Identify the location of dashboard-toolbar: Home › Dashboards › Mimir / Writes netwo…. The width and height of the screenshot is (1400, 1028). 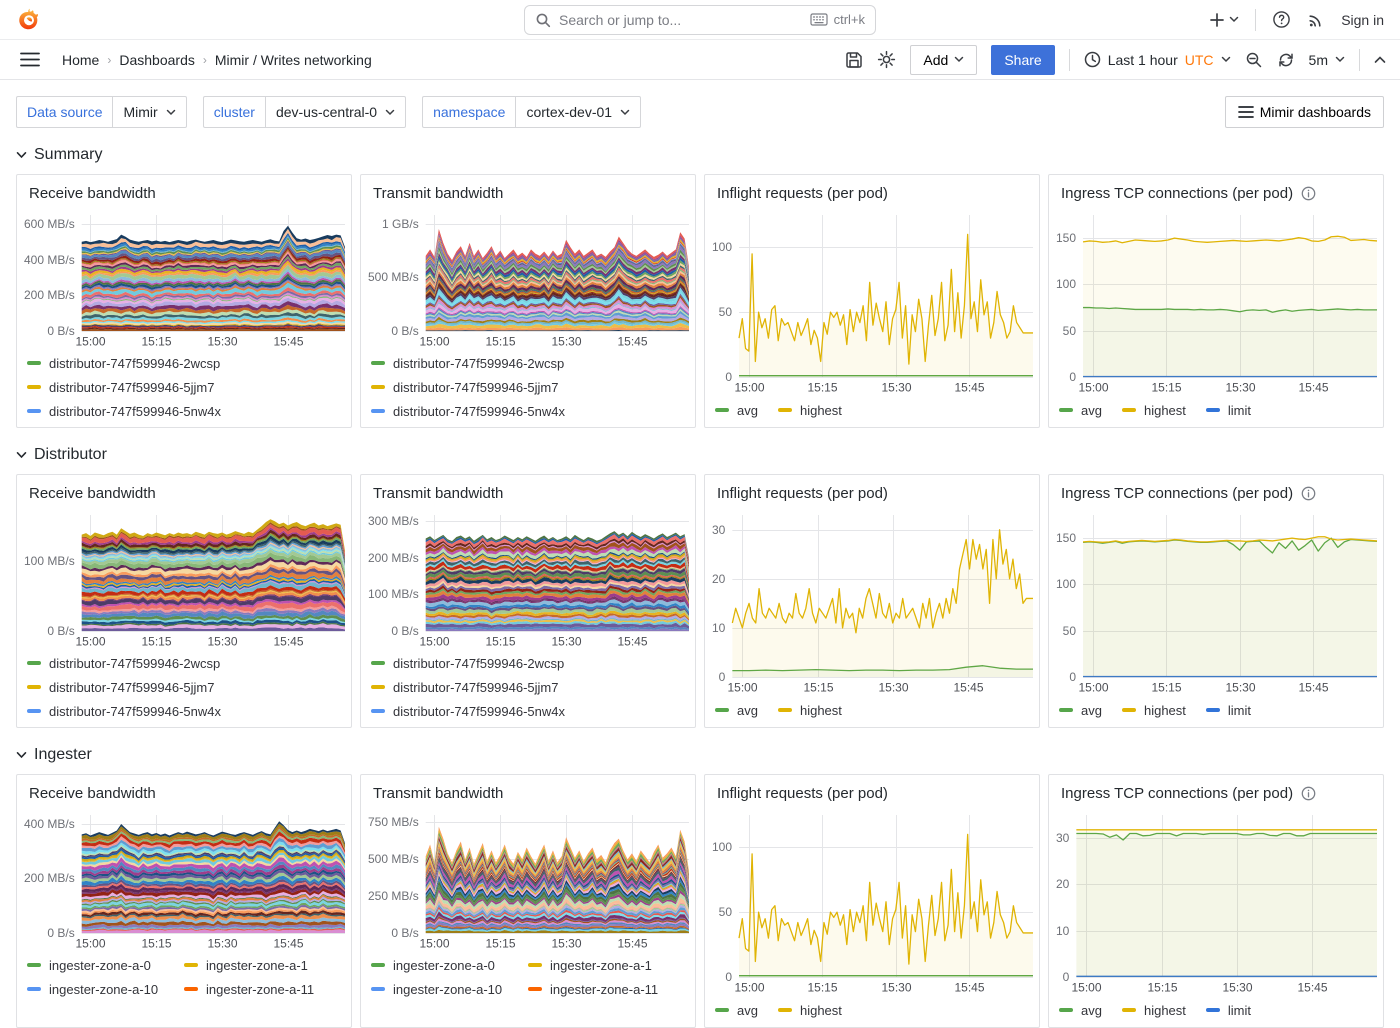
(700, 60).